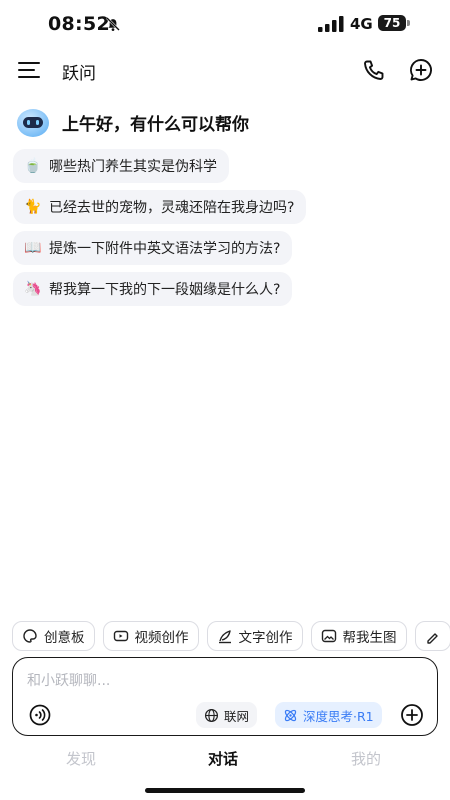  Describe the element at coordinates (408, 23) in the screenshot. I see `battery-tip` at that location.